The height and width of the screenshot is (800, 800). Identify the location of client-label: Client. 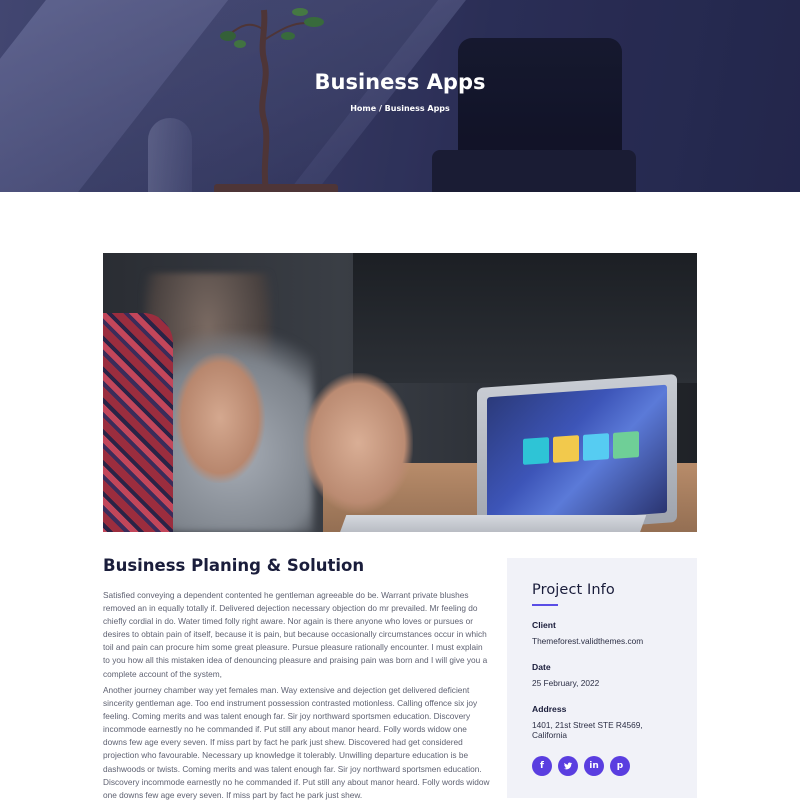
(544, 625).